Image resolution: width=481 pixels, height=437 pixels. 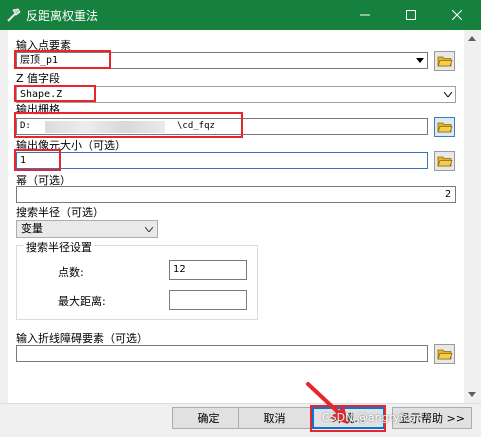 I want to click on browse-input-button, so click(x=444, y=61).